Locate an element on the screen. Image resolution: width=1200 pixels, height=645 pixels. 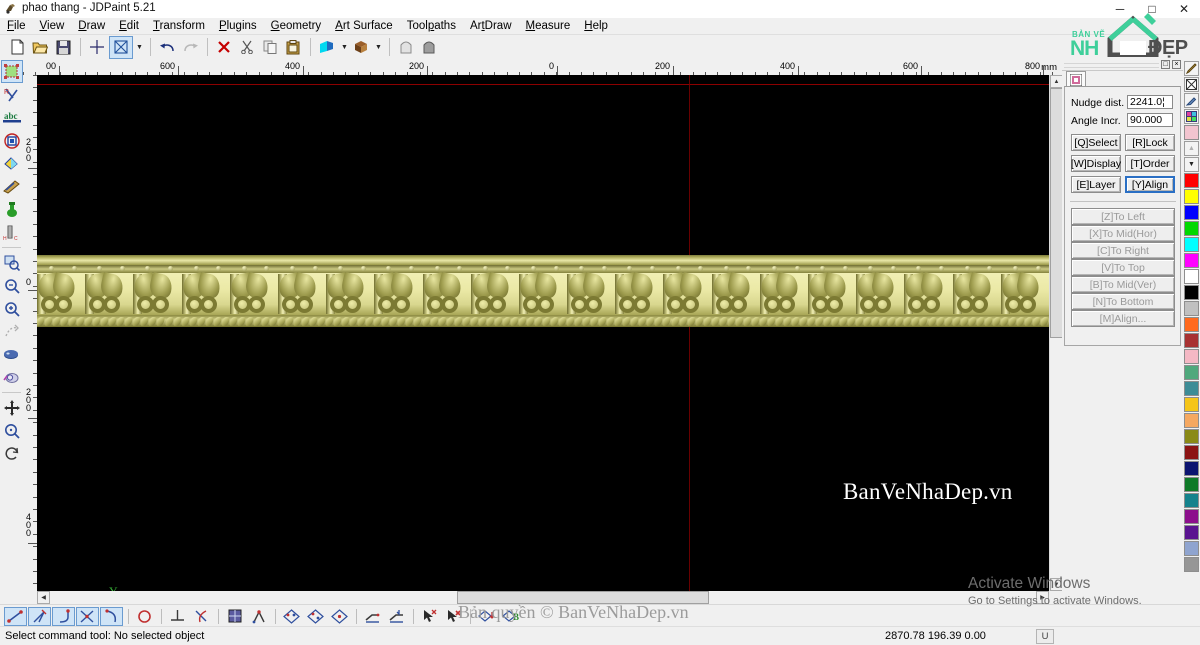
knife-tool-icon is located at coordinates (12, 186).